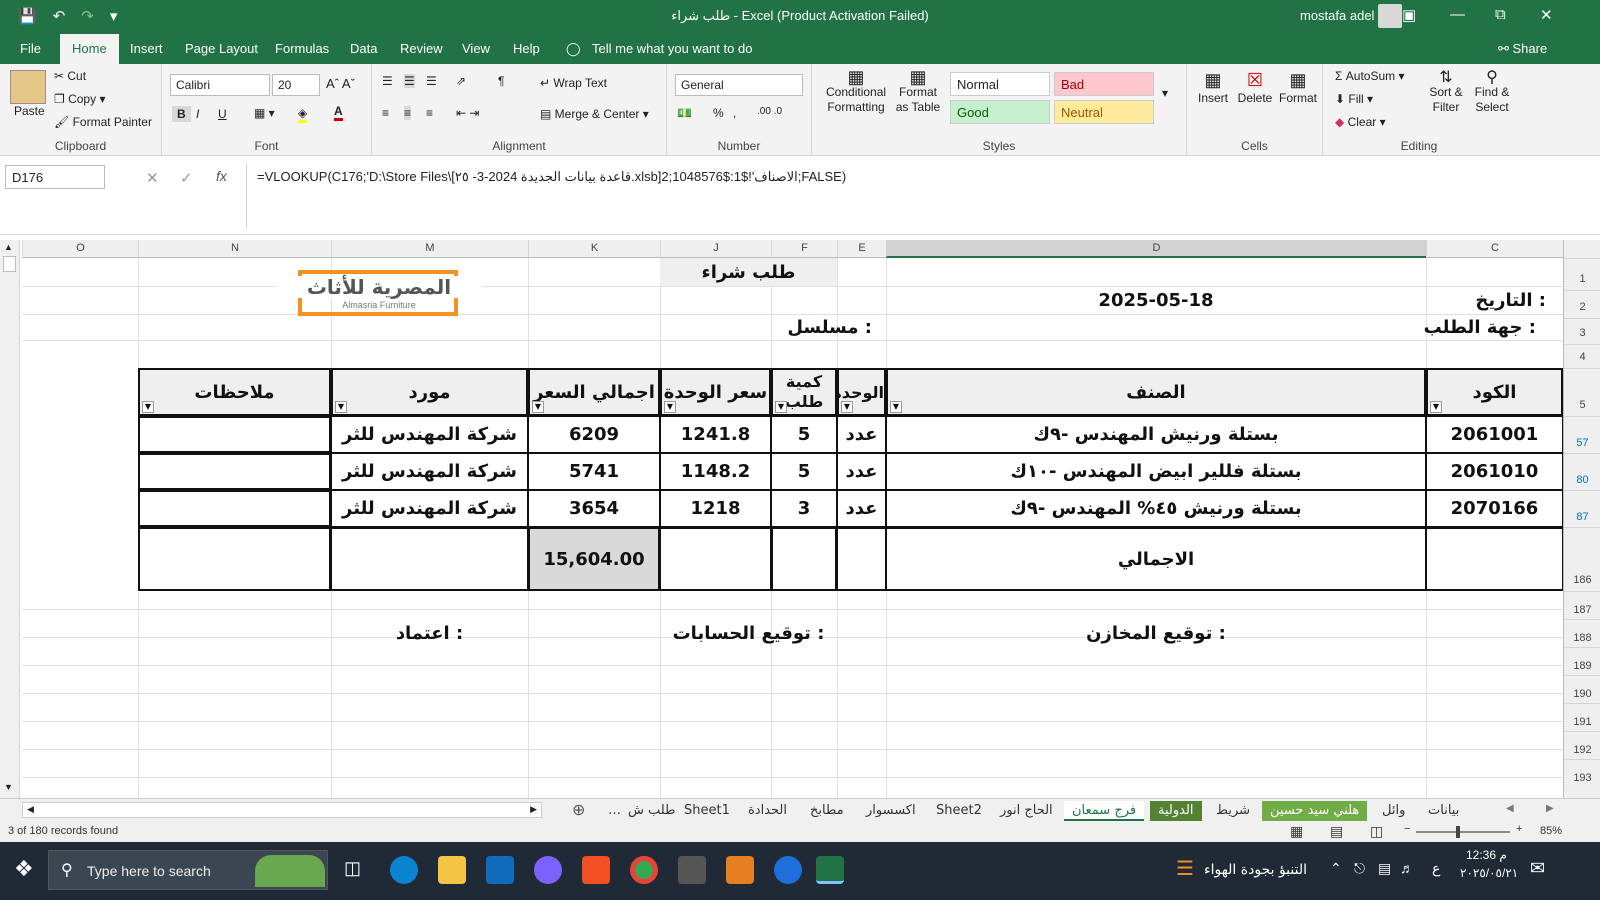 This screenshot has width=1600, height=900. I want to click on orientation-icon: ⇗, so click(461, 81).